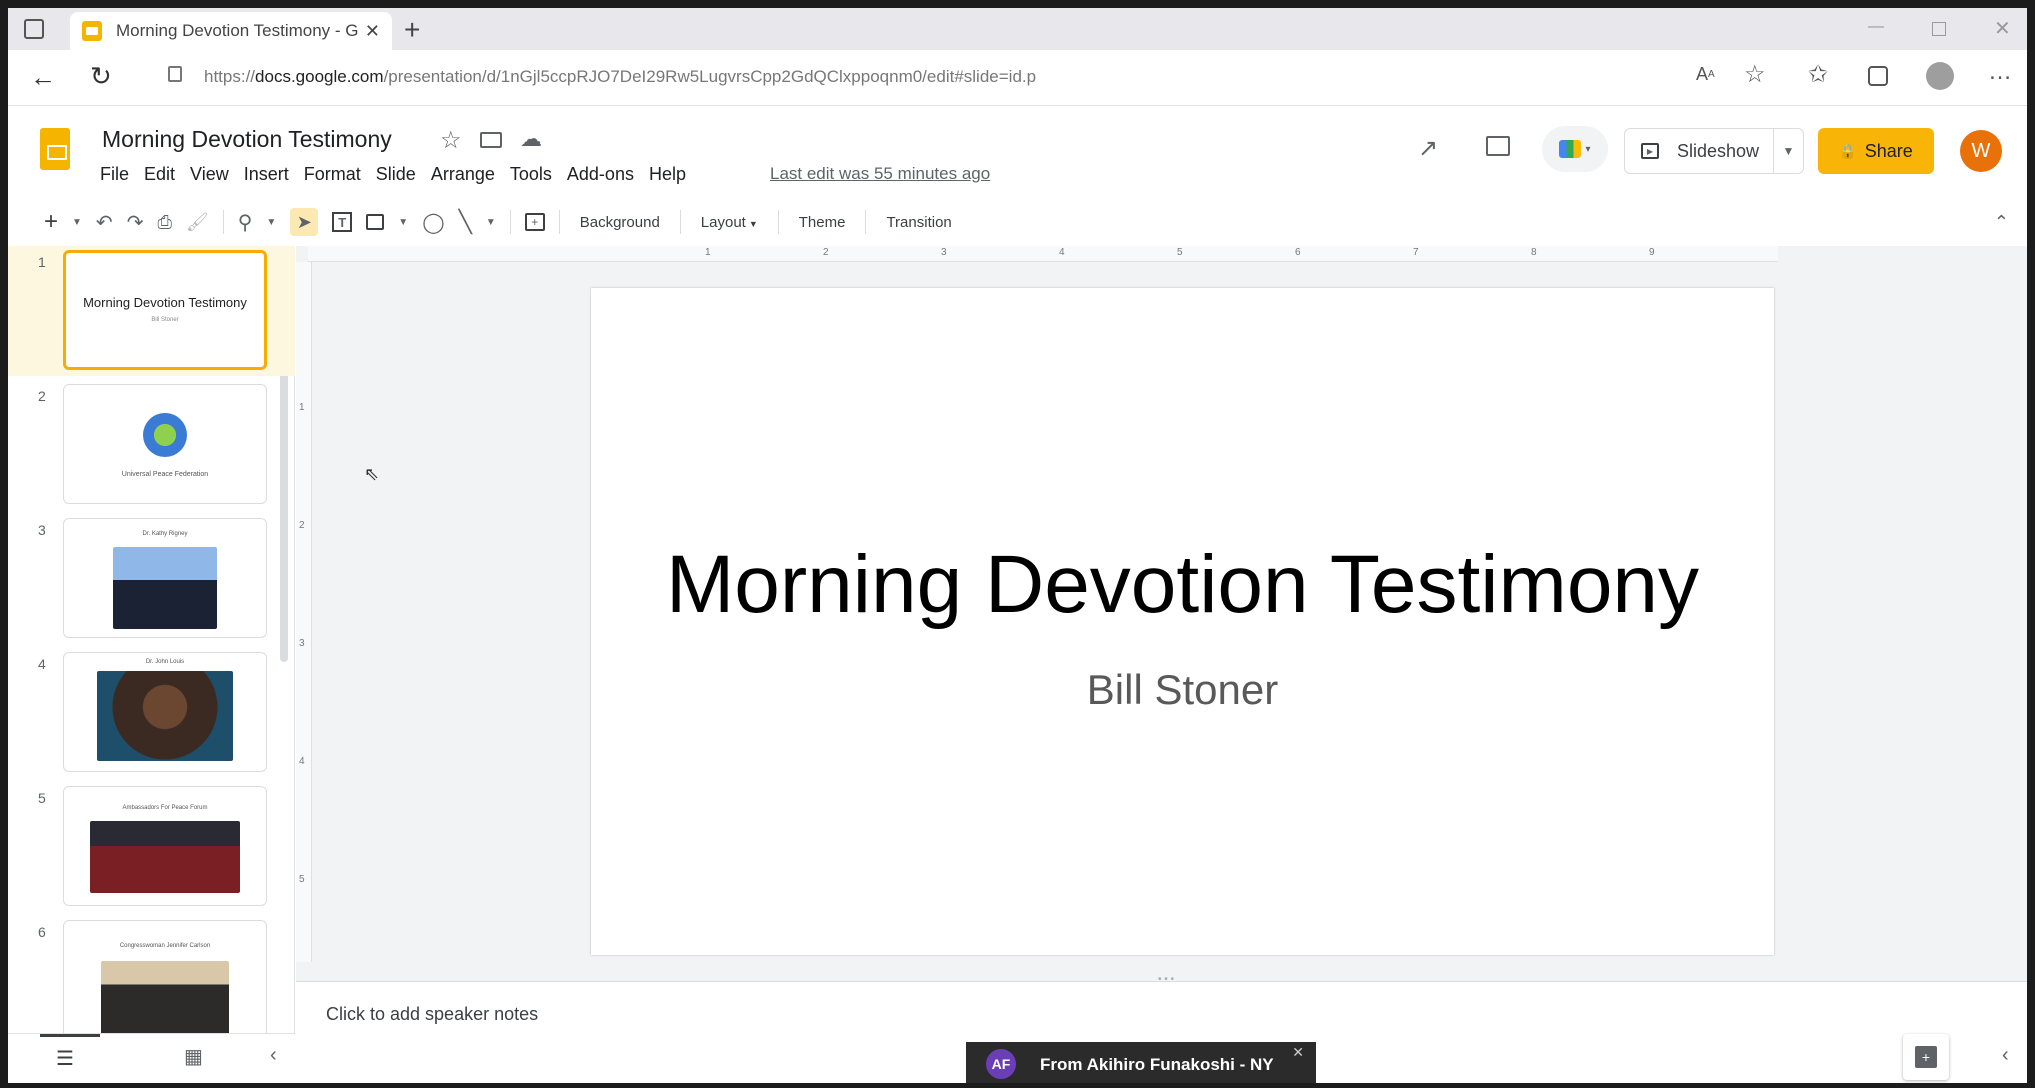 The image size is (2035, 1088). I want to click on filmstrip-slide: 3 Dr. Kathy Rigney, so click(151, 579).